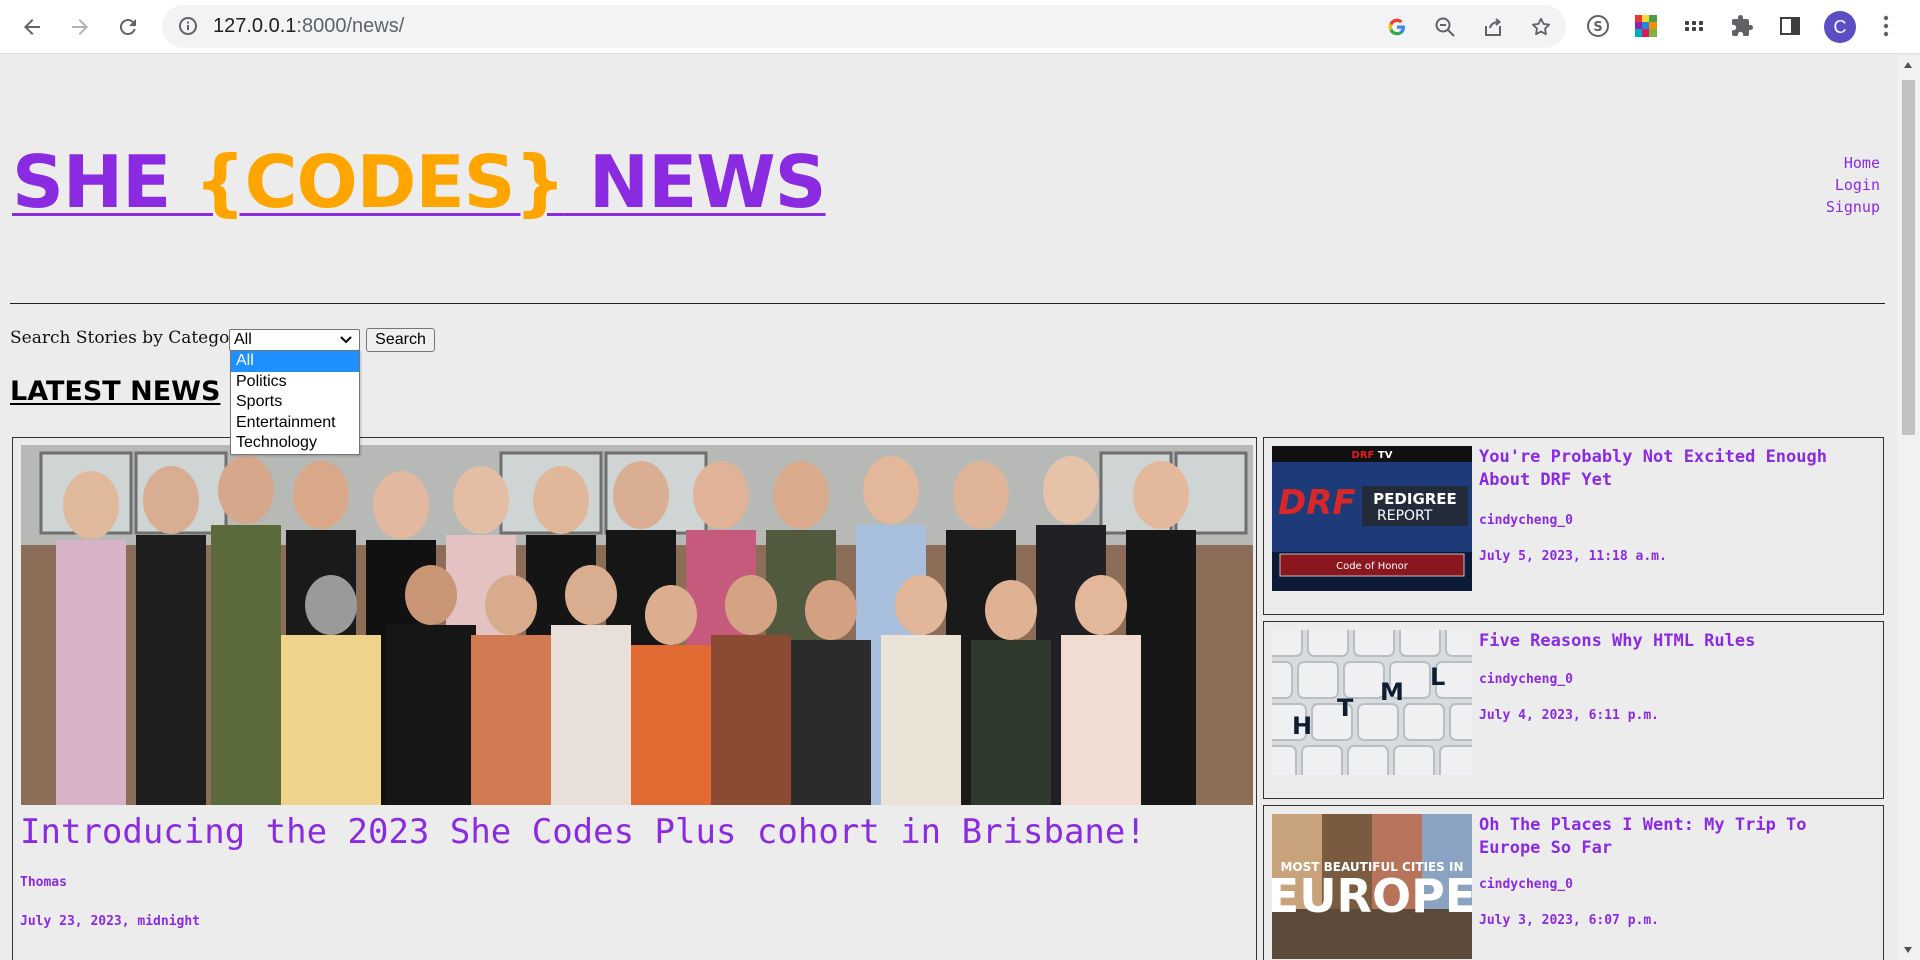  Describe the element at coordinates (1569, 920) in the screenshot. I see `story-date: July 3, 2023, 6:07 p.m.` at that location.